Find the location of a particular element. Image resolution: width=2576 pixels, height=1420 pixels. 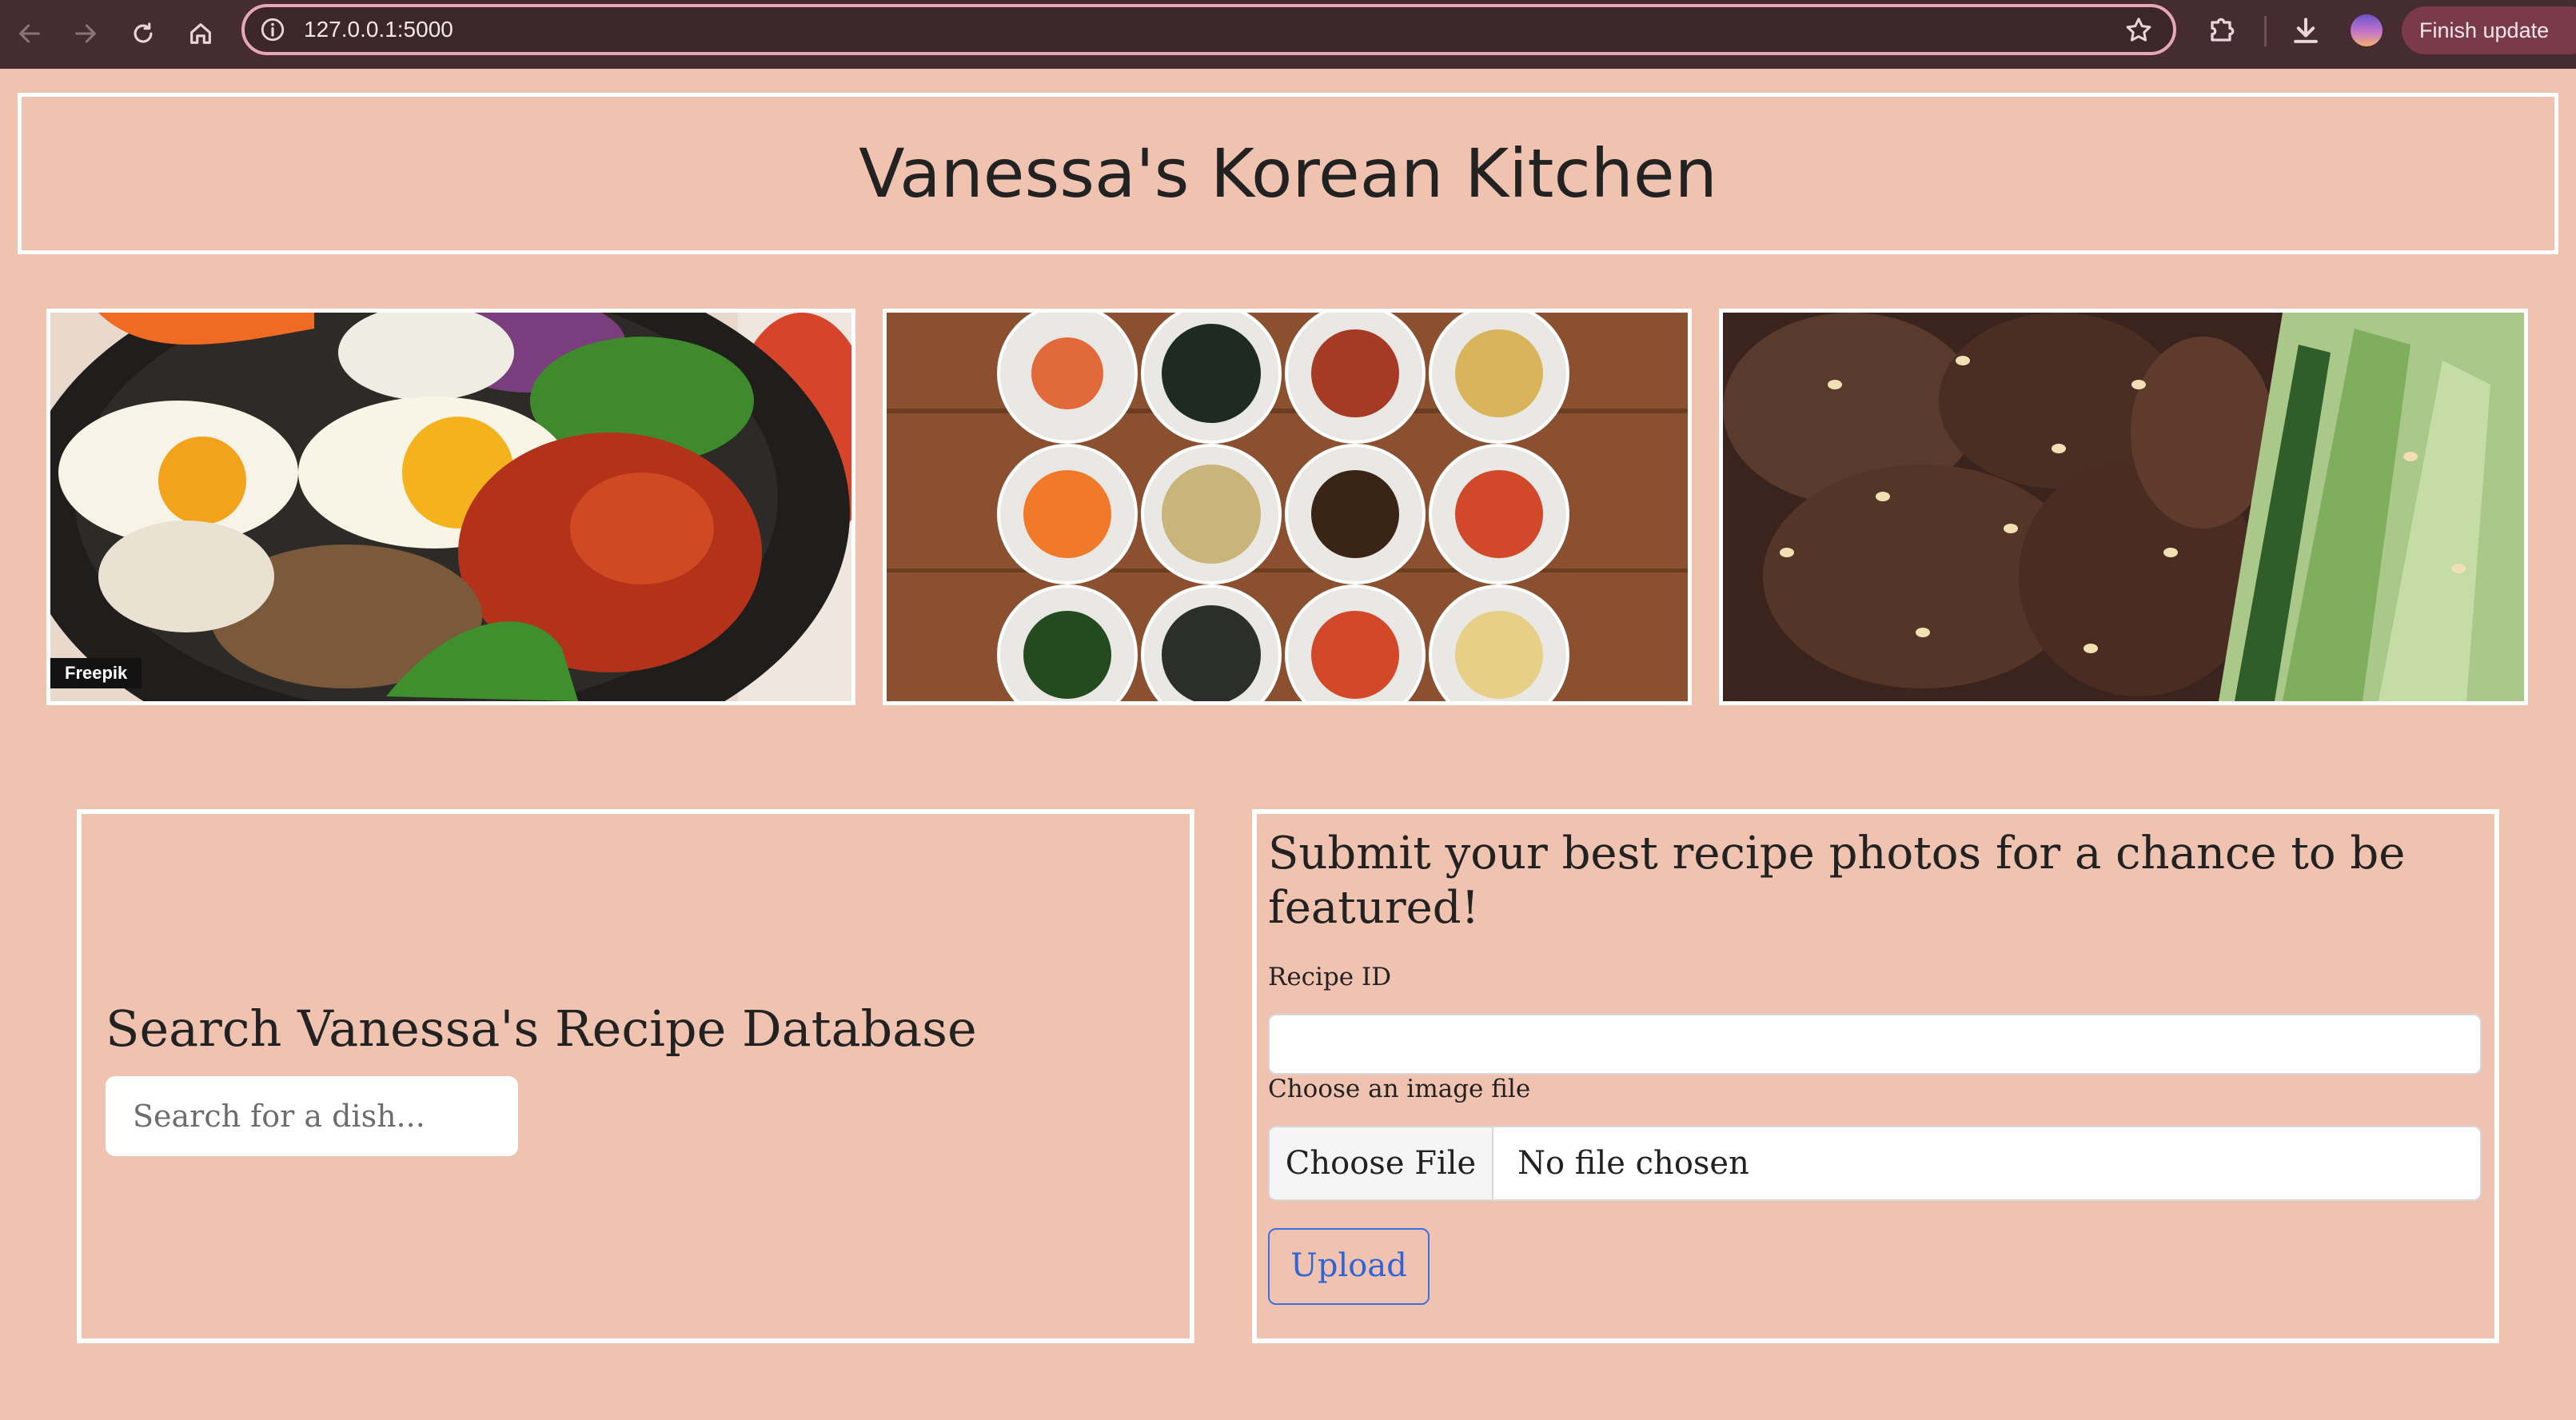

site-title: Vanessa's Korean Kitchen is located at coordinates (1288, 174).